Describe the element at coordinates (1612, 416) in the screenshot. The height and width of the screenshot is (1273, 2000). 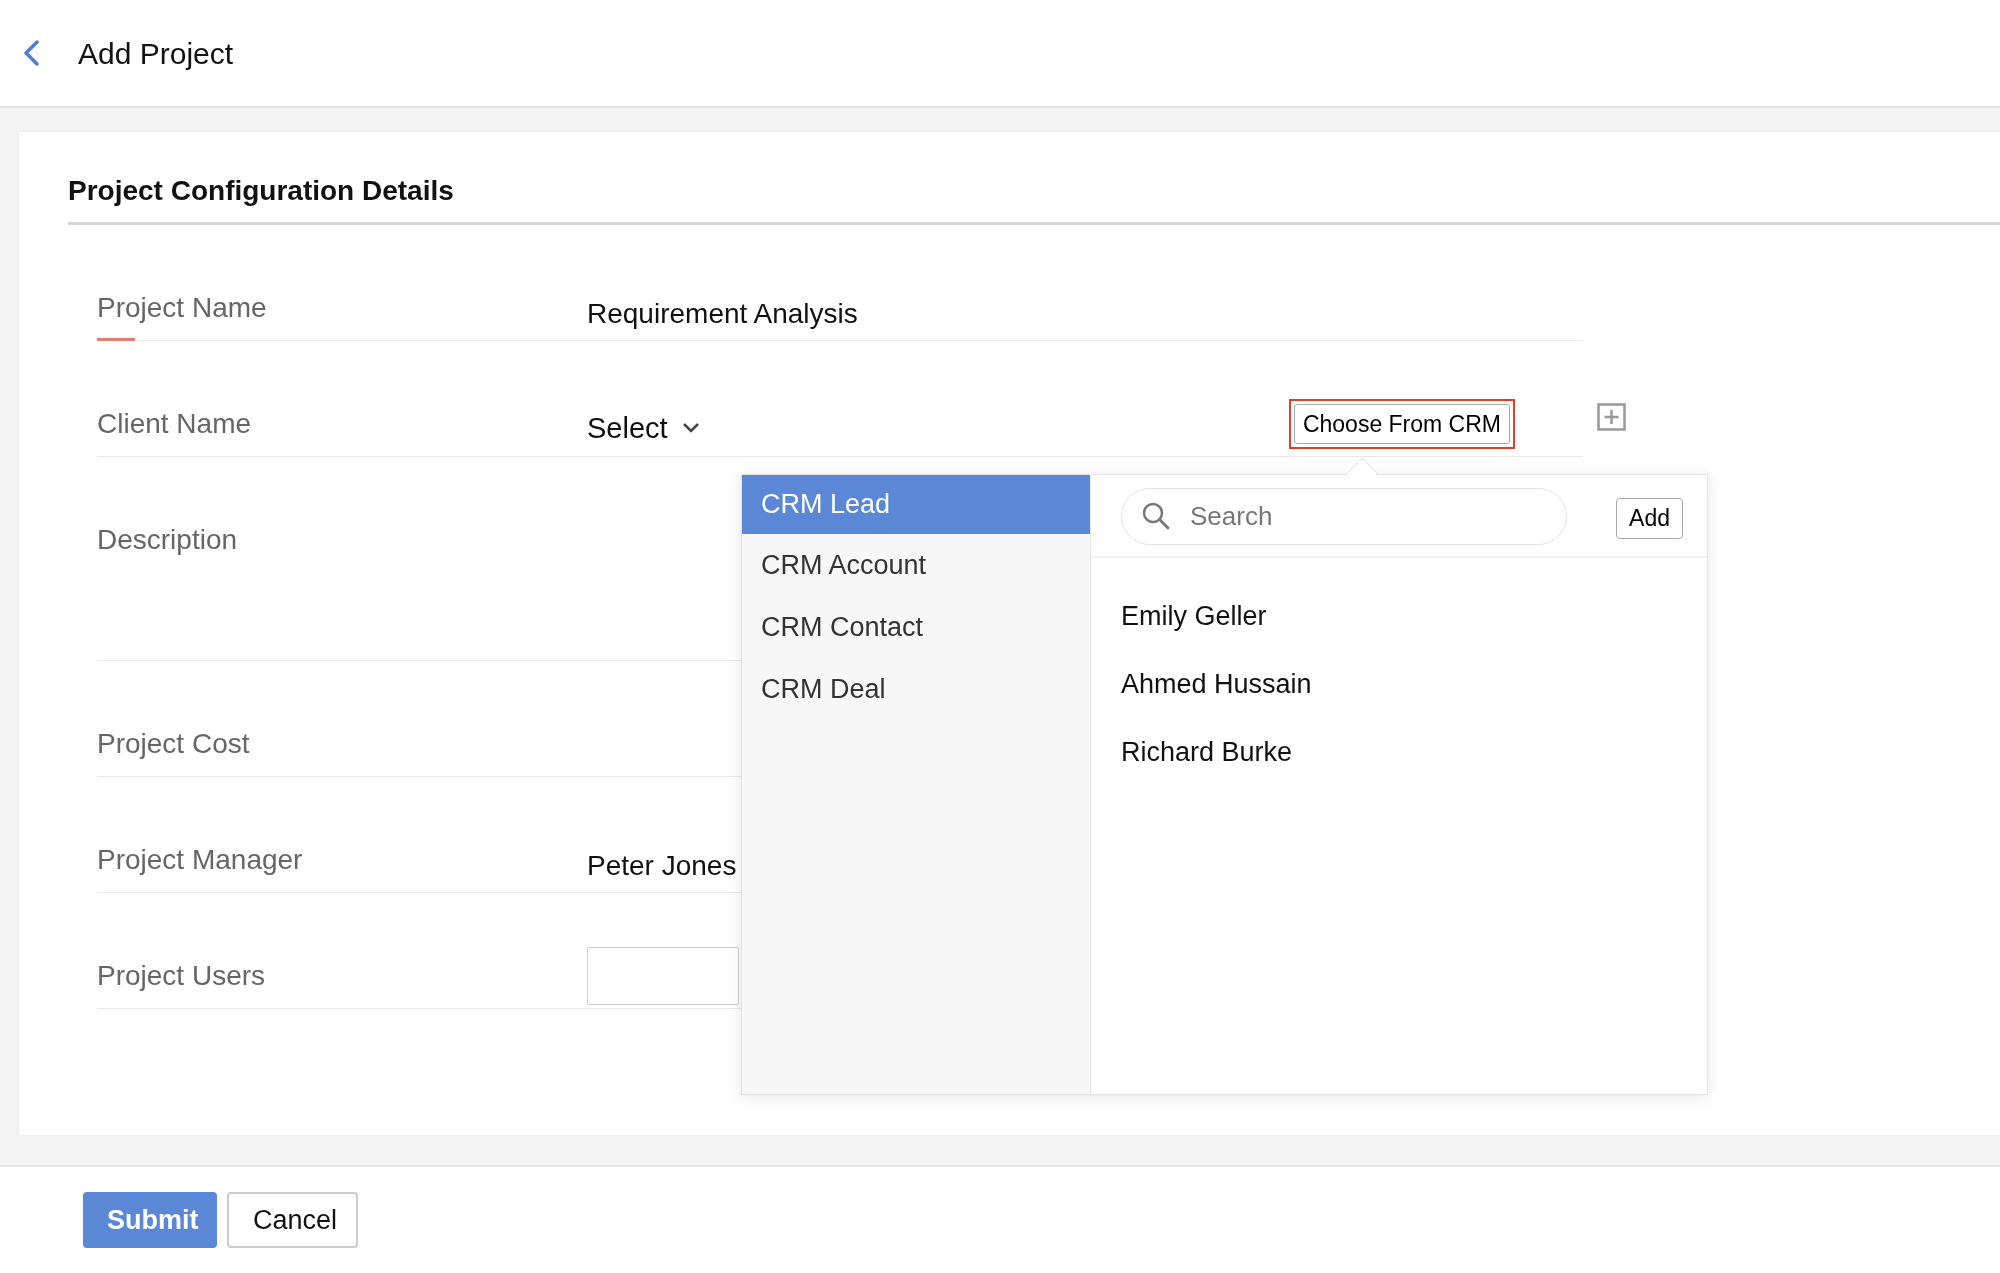
I see `add-icon` at that location.